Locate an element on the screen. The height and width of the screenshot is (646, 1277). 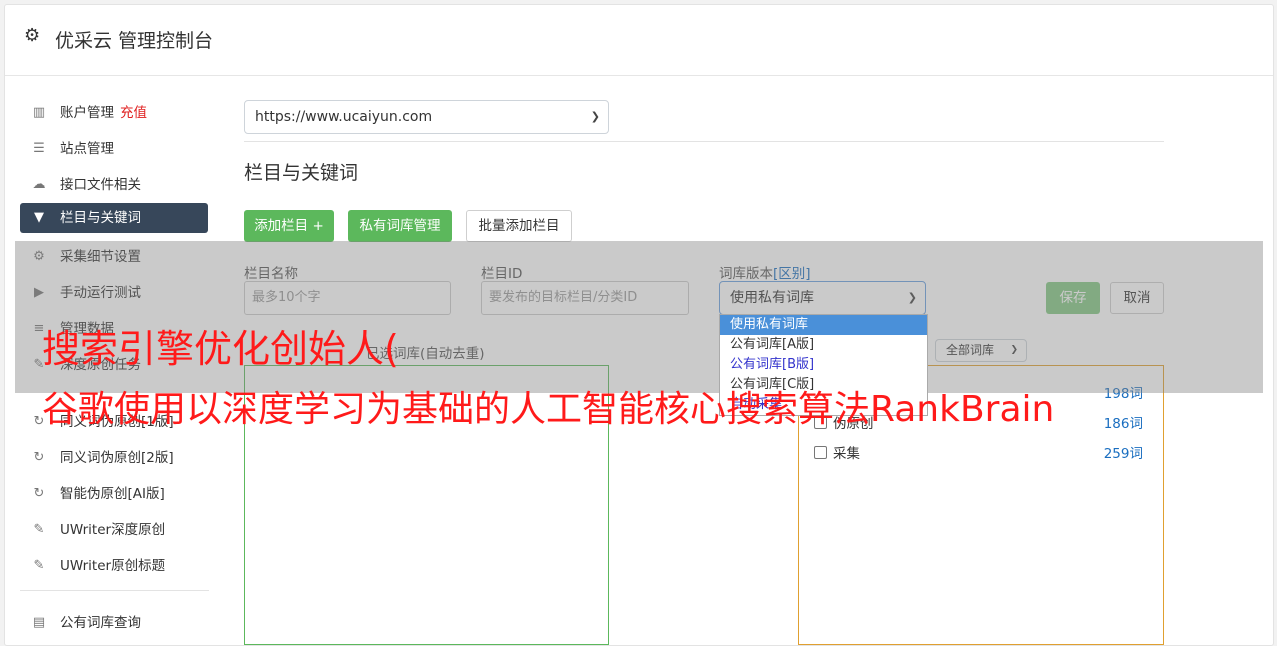
filter-icon: ▼ is located at coordinates (39, 217).